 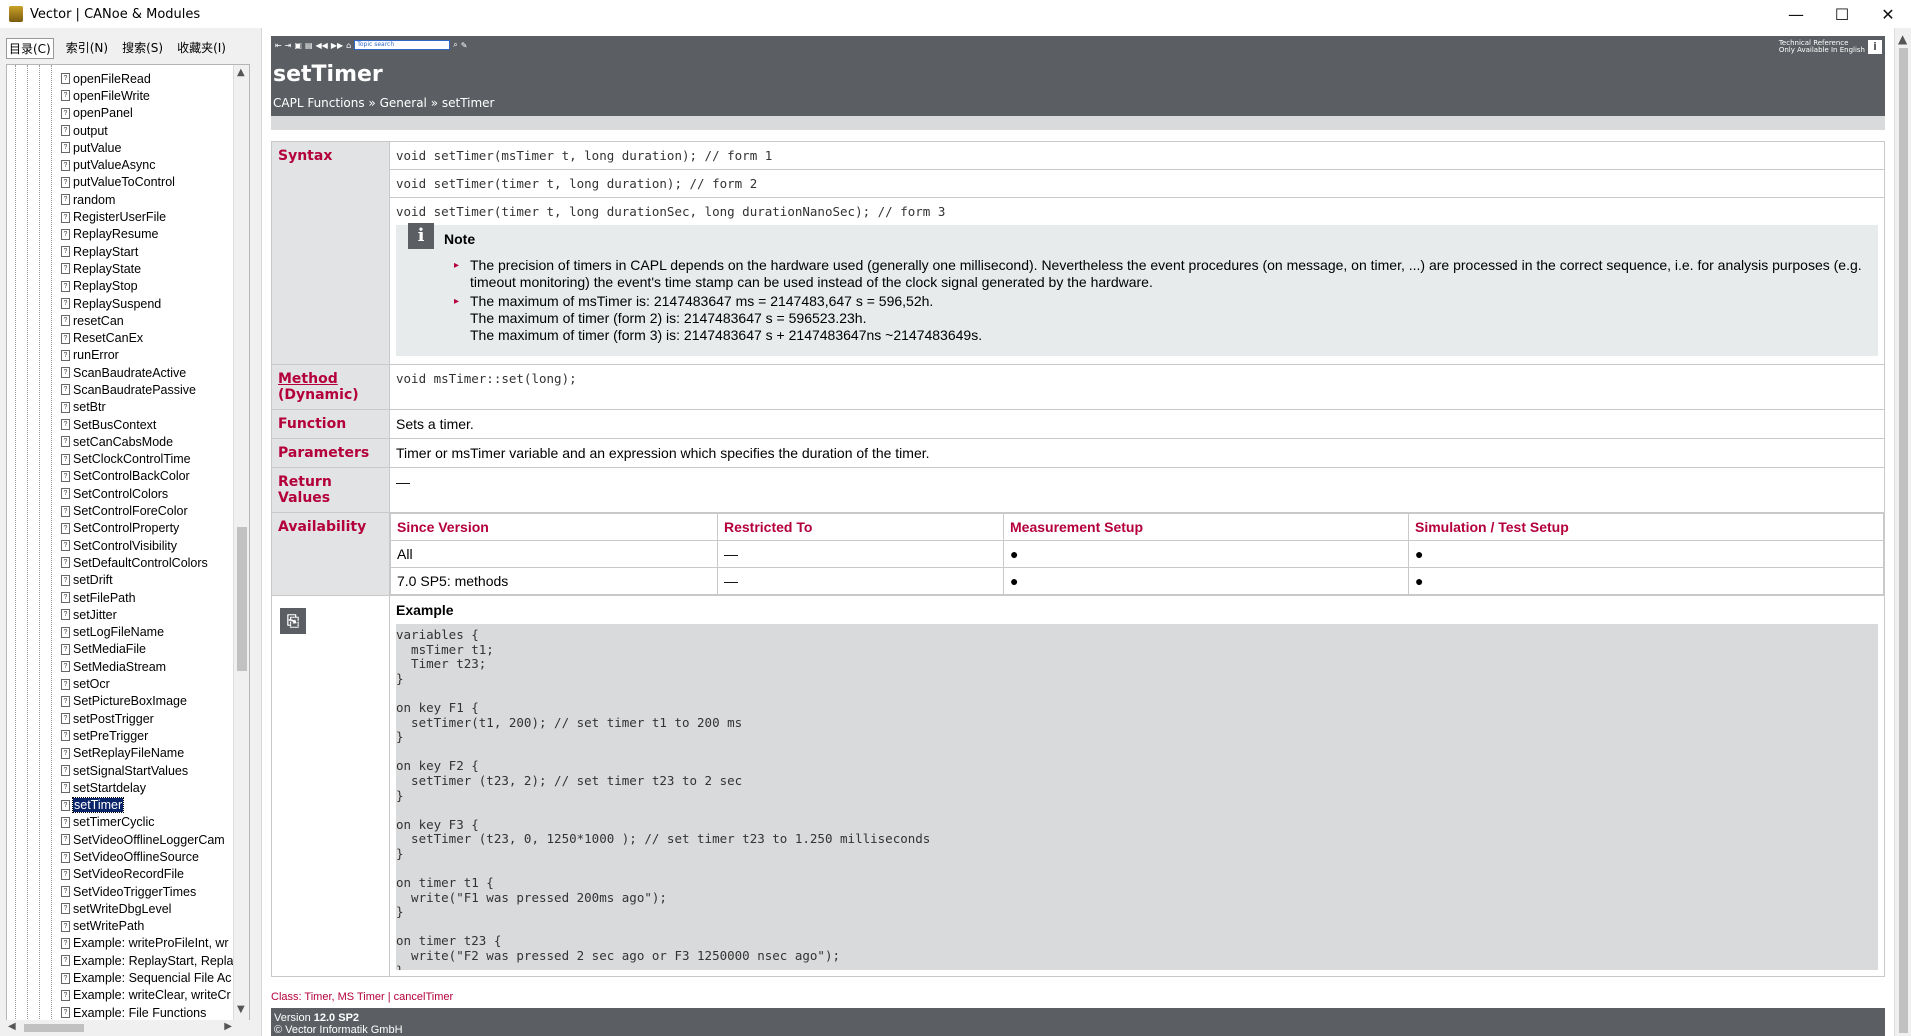 I want to click on tree-item: ? SetControlProperty, so click(x=151, y=528).